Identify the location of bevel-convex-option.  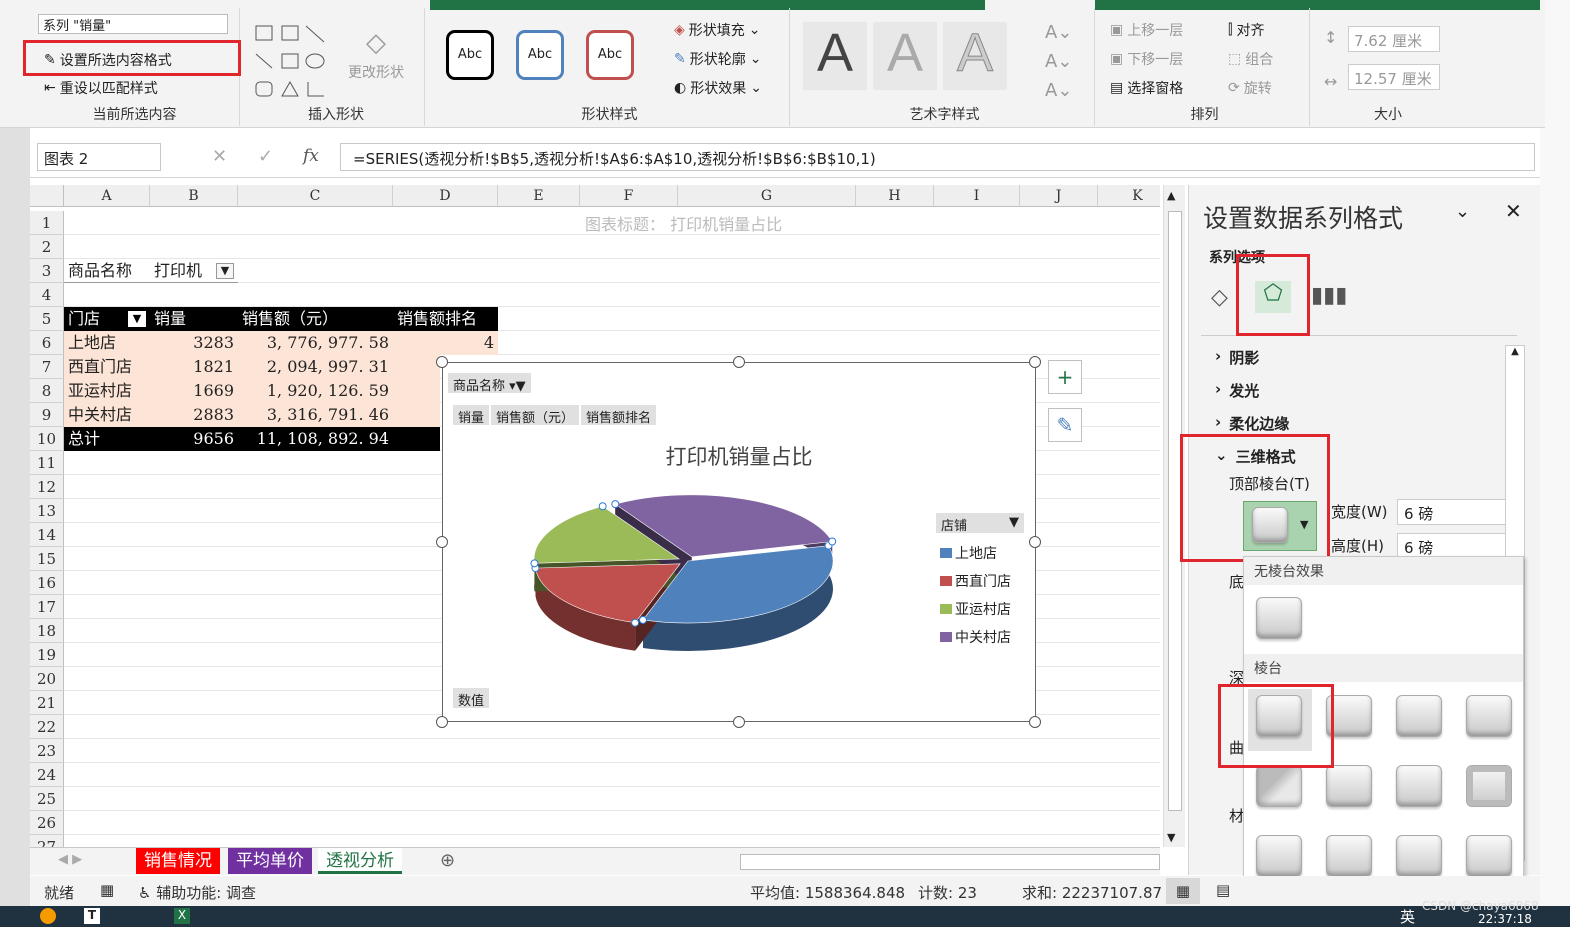
(1419, 786).